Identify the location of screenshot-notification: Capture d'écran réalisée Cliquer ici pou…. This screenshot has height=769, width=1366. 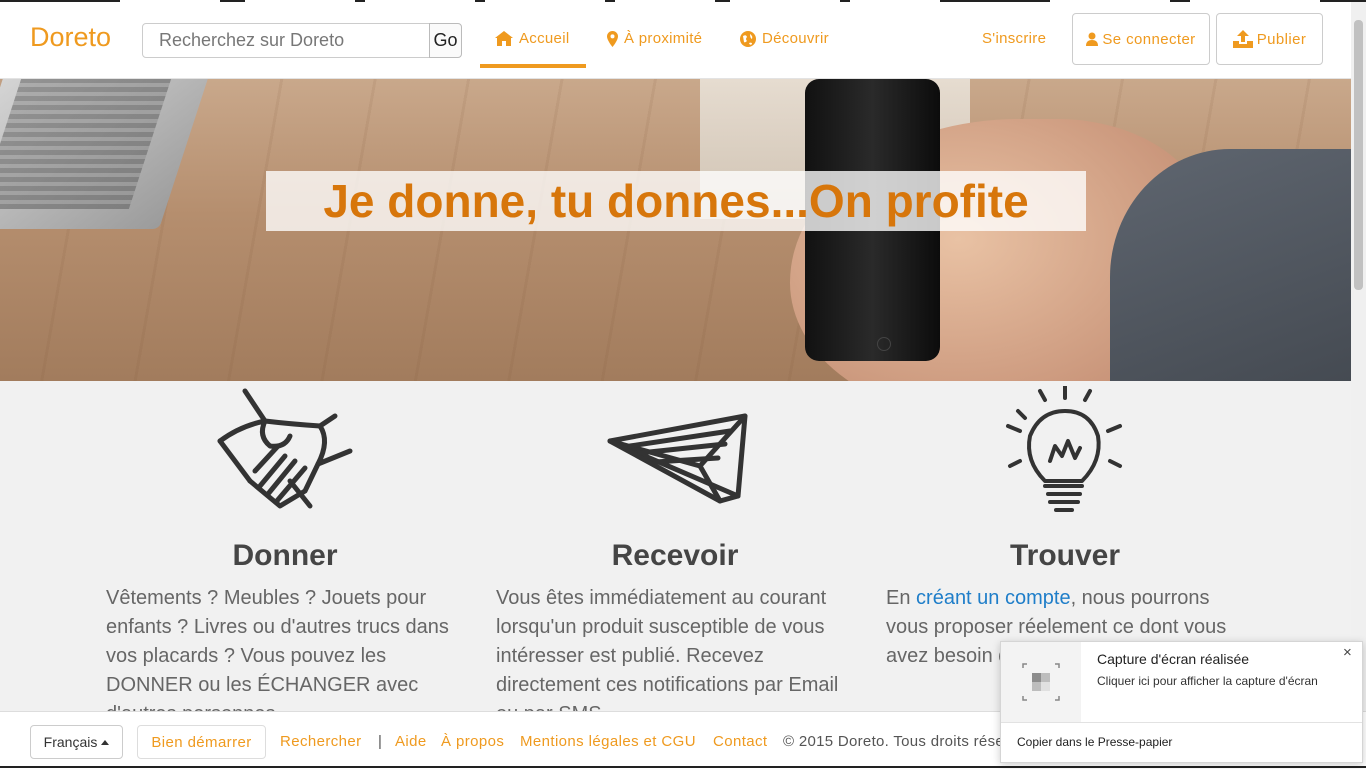
(1181, 702).